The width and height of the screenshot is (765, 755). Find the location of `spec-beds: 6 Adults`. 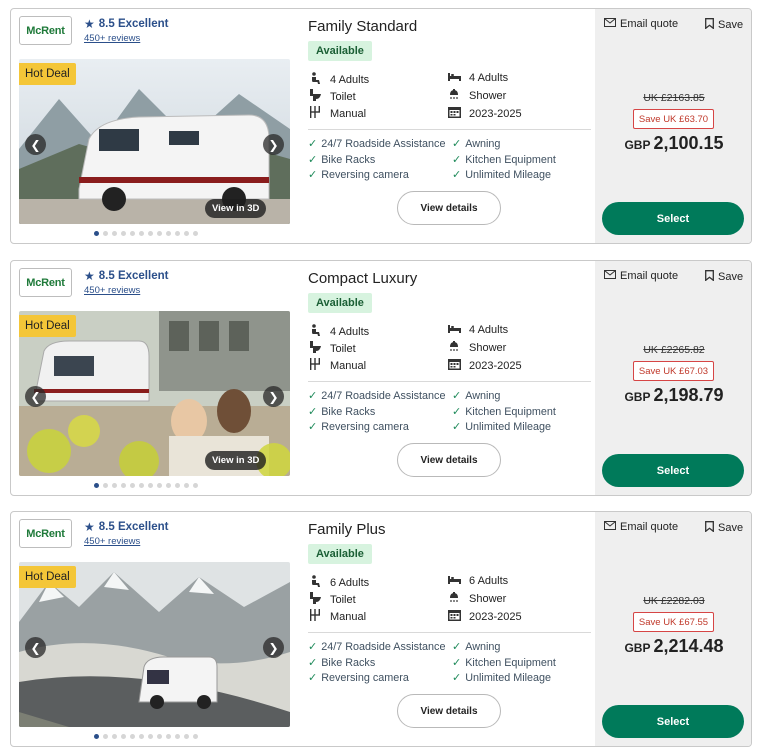

spec-beds: 6 Adults is located at coordinates (477, 581).